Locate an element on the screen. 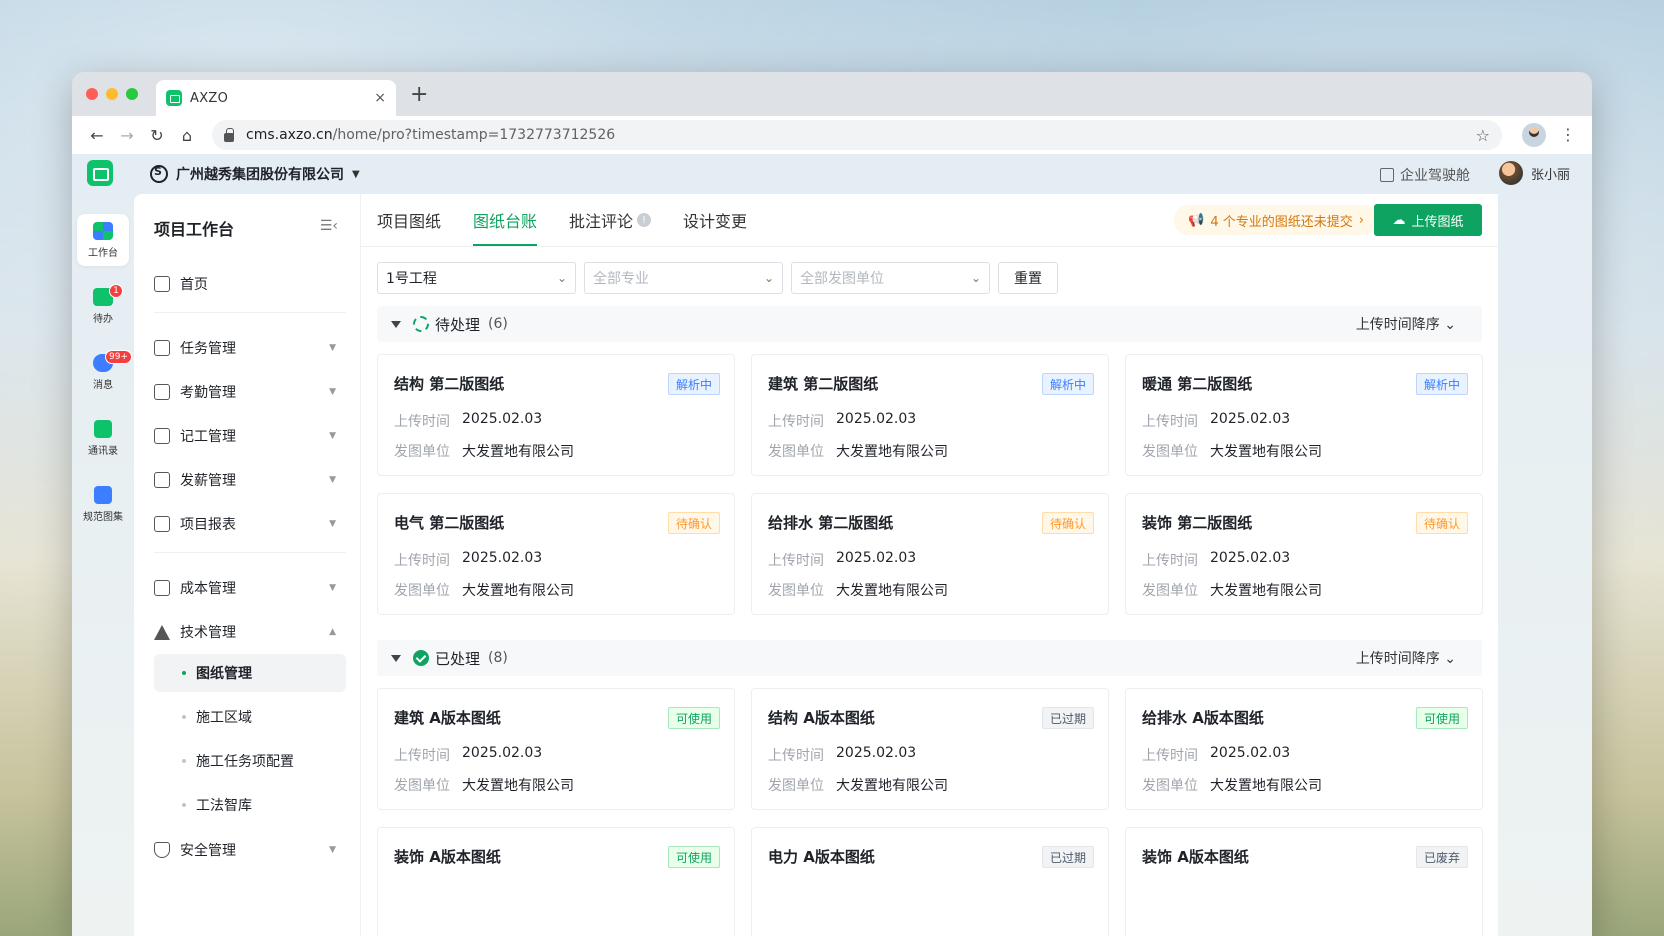 This screenshot has height=936, width=1664. upload-drawing-button: ☁ 上传图纸 is located at coordinates (1428, 220).